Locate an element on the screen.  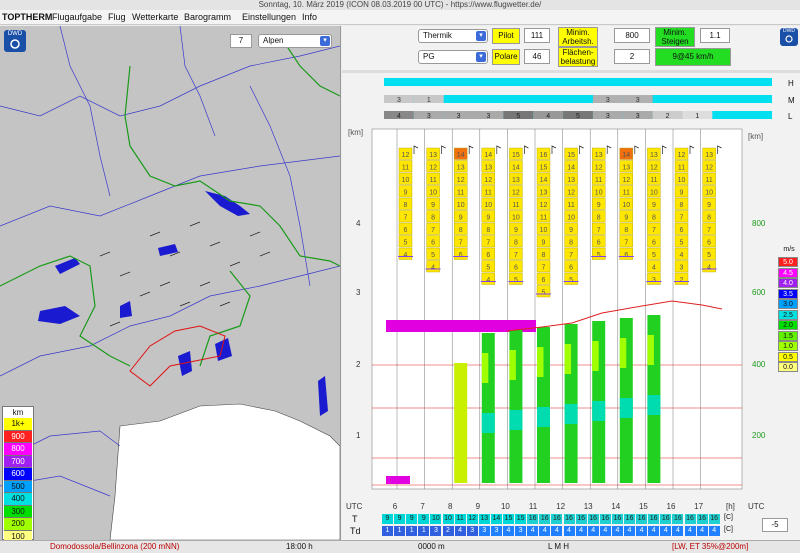
offset-input: -5 is located at coordinates (775, 525).